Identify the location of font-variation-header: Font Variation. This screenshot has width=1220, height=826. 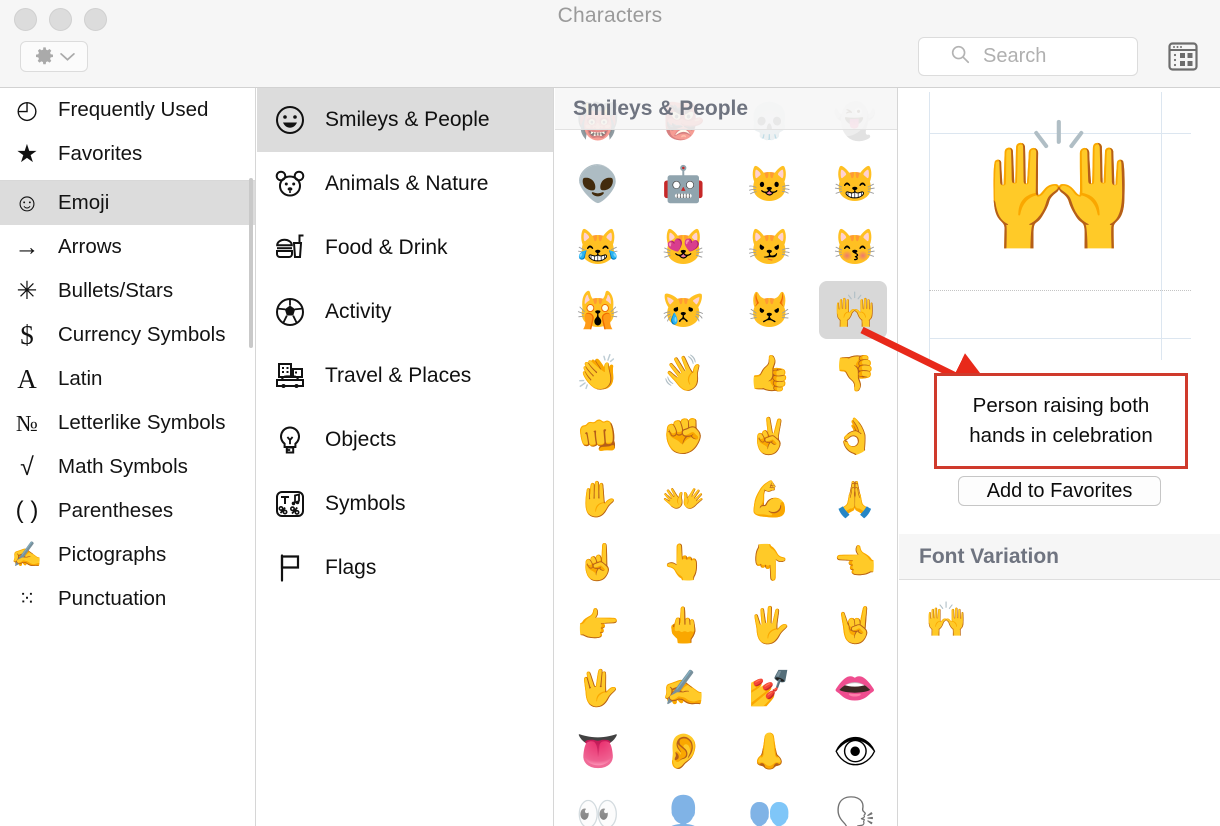
(1059, 557).